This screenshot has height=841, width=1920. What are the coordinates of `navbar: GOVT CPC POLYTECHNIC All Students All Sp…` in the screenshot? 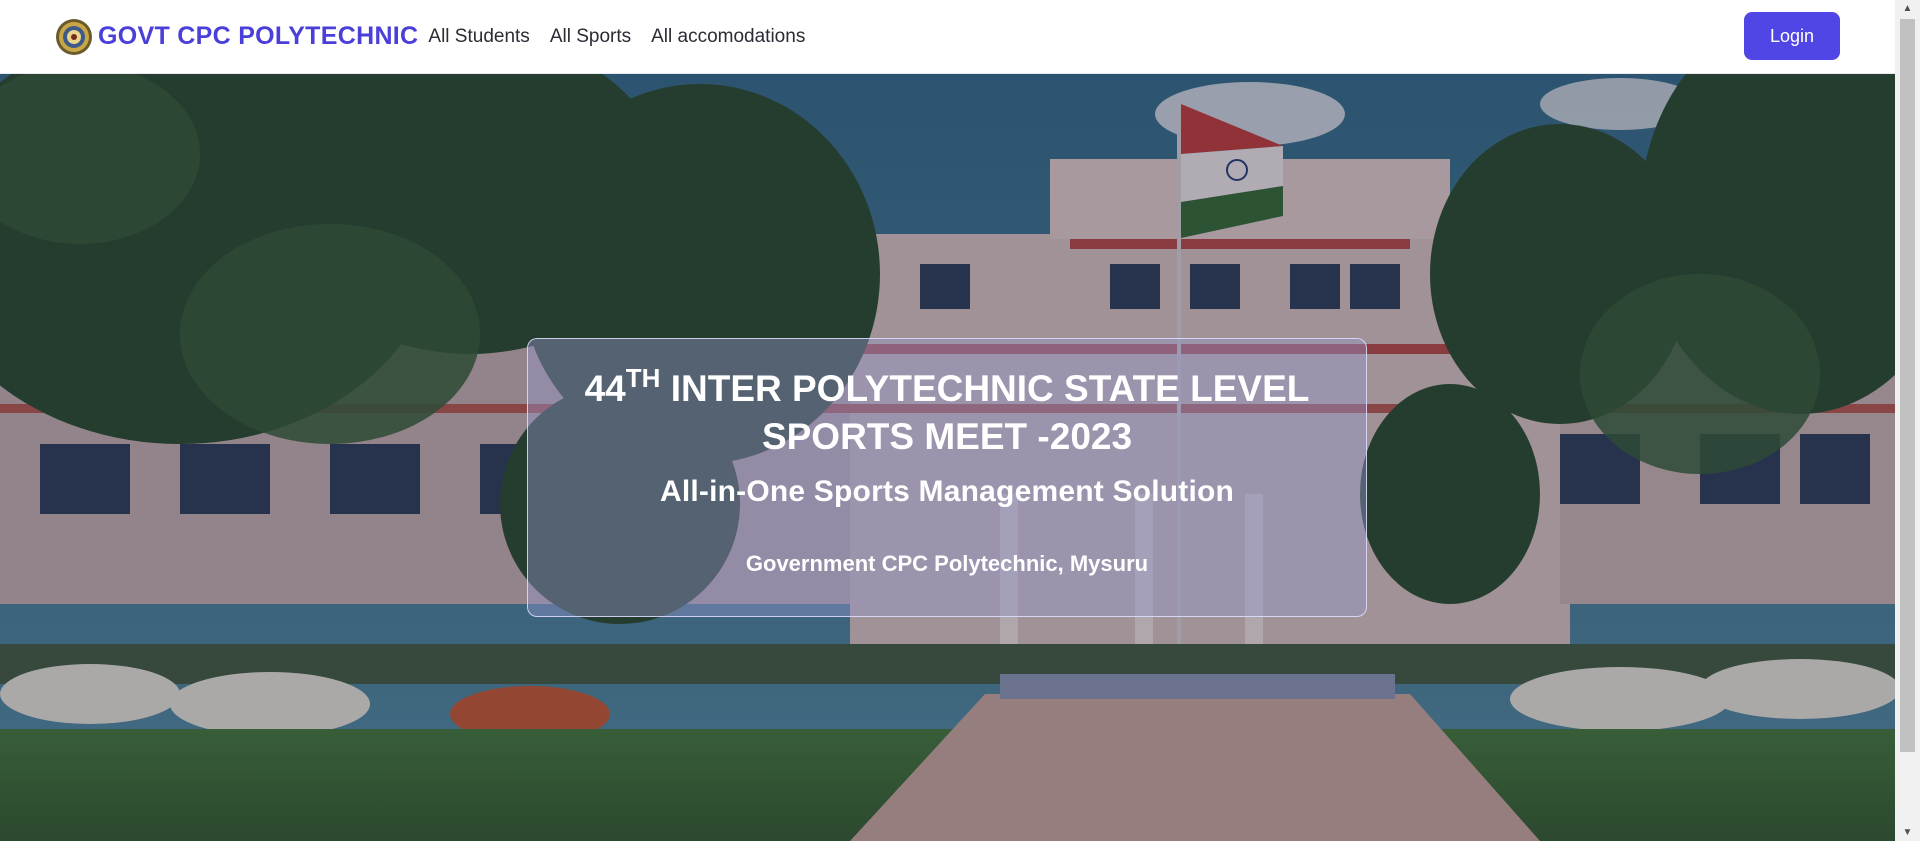 It's located at (947, 37).